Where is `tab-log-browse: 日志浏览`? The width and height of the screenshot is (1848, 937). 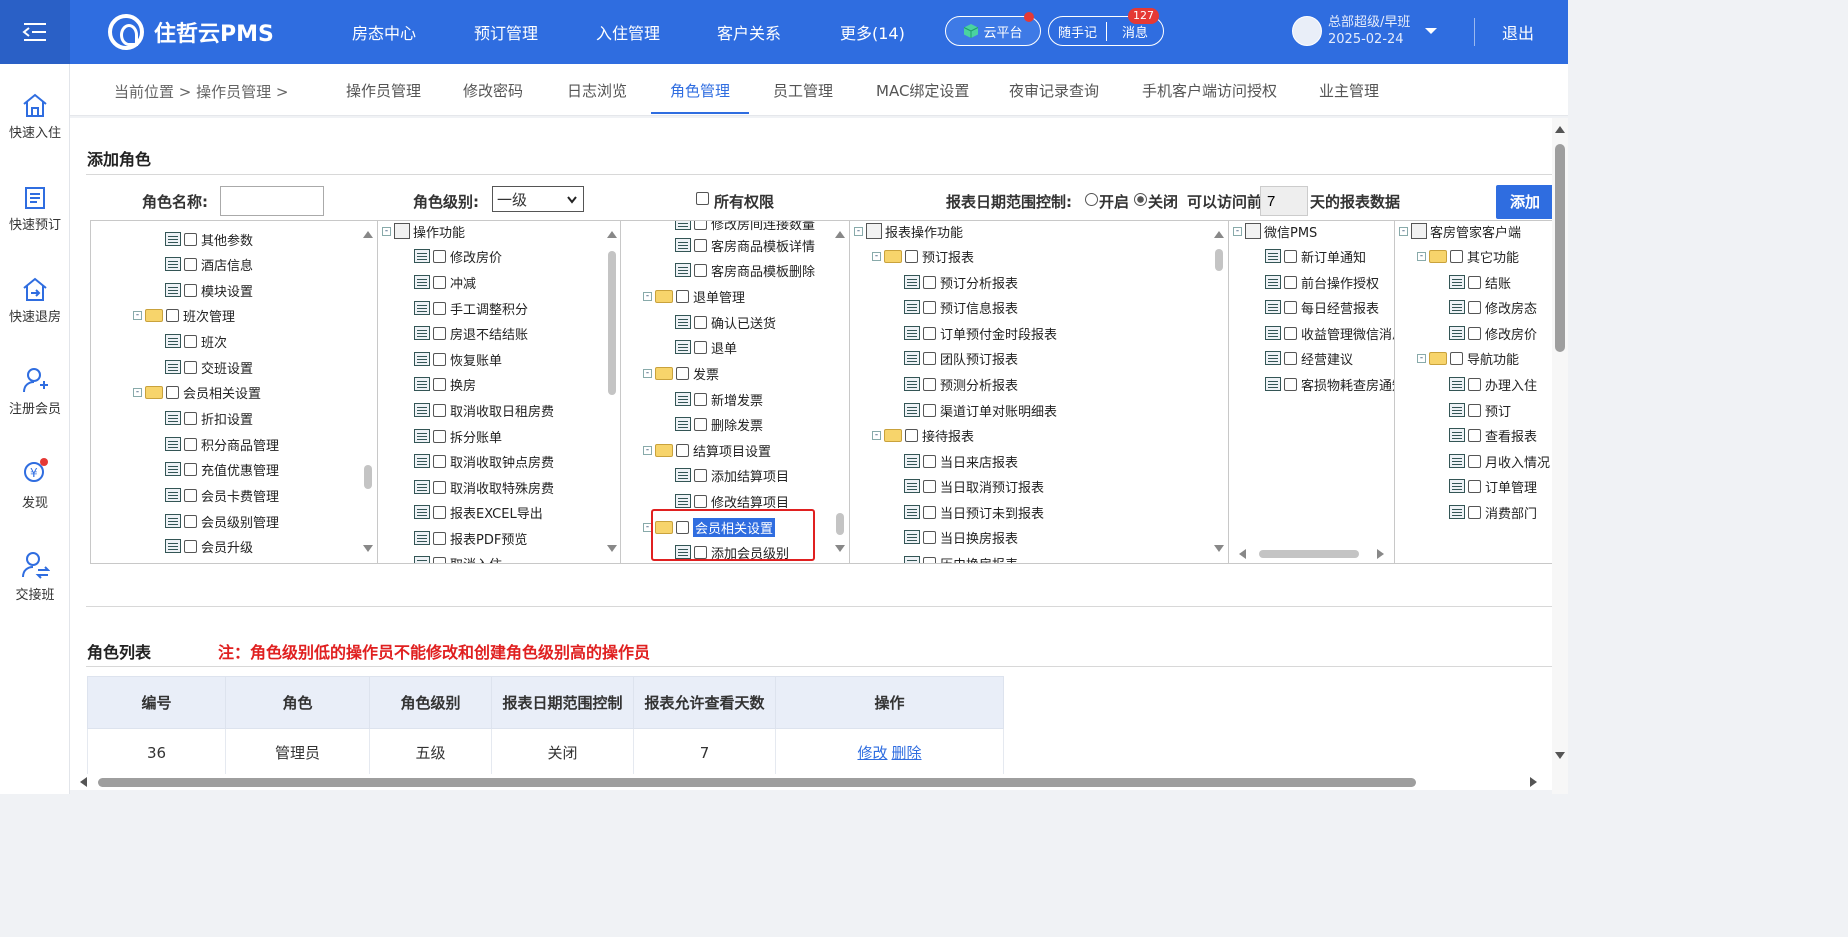
tab-log-browse: 日志浏览 is located at coordinates (597, 90).